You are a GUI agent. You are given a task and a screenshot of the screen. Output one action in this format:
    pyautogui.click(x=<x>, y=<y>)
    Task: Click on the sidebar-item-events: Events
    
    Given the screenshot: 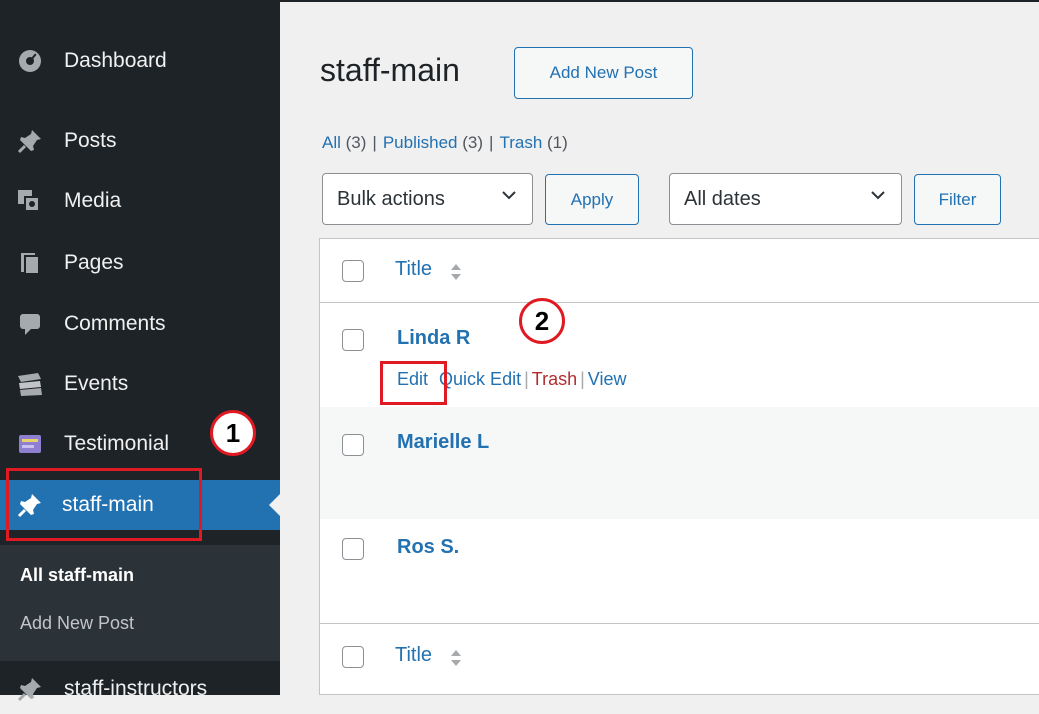 What is the action you would take?
    pyautogui.click(x=140, y=384)
    